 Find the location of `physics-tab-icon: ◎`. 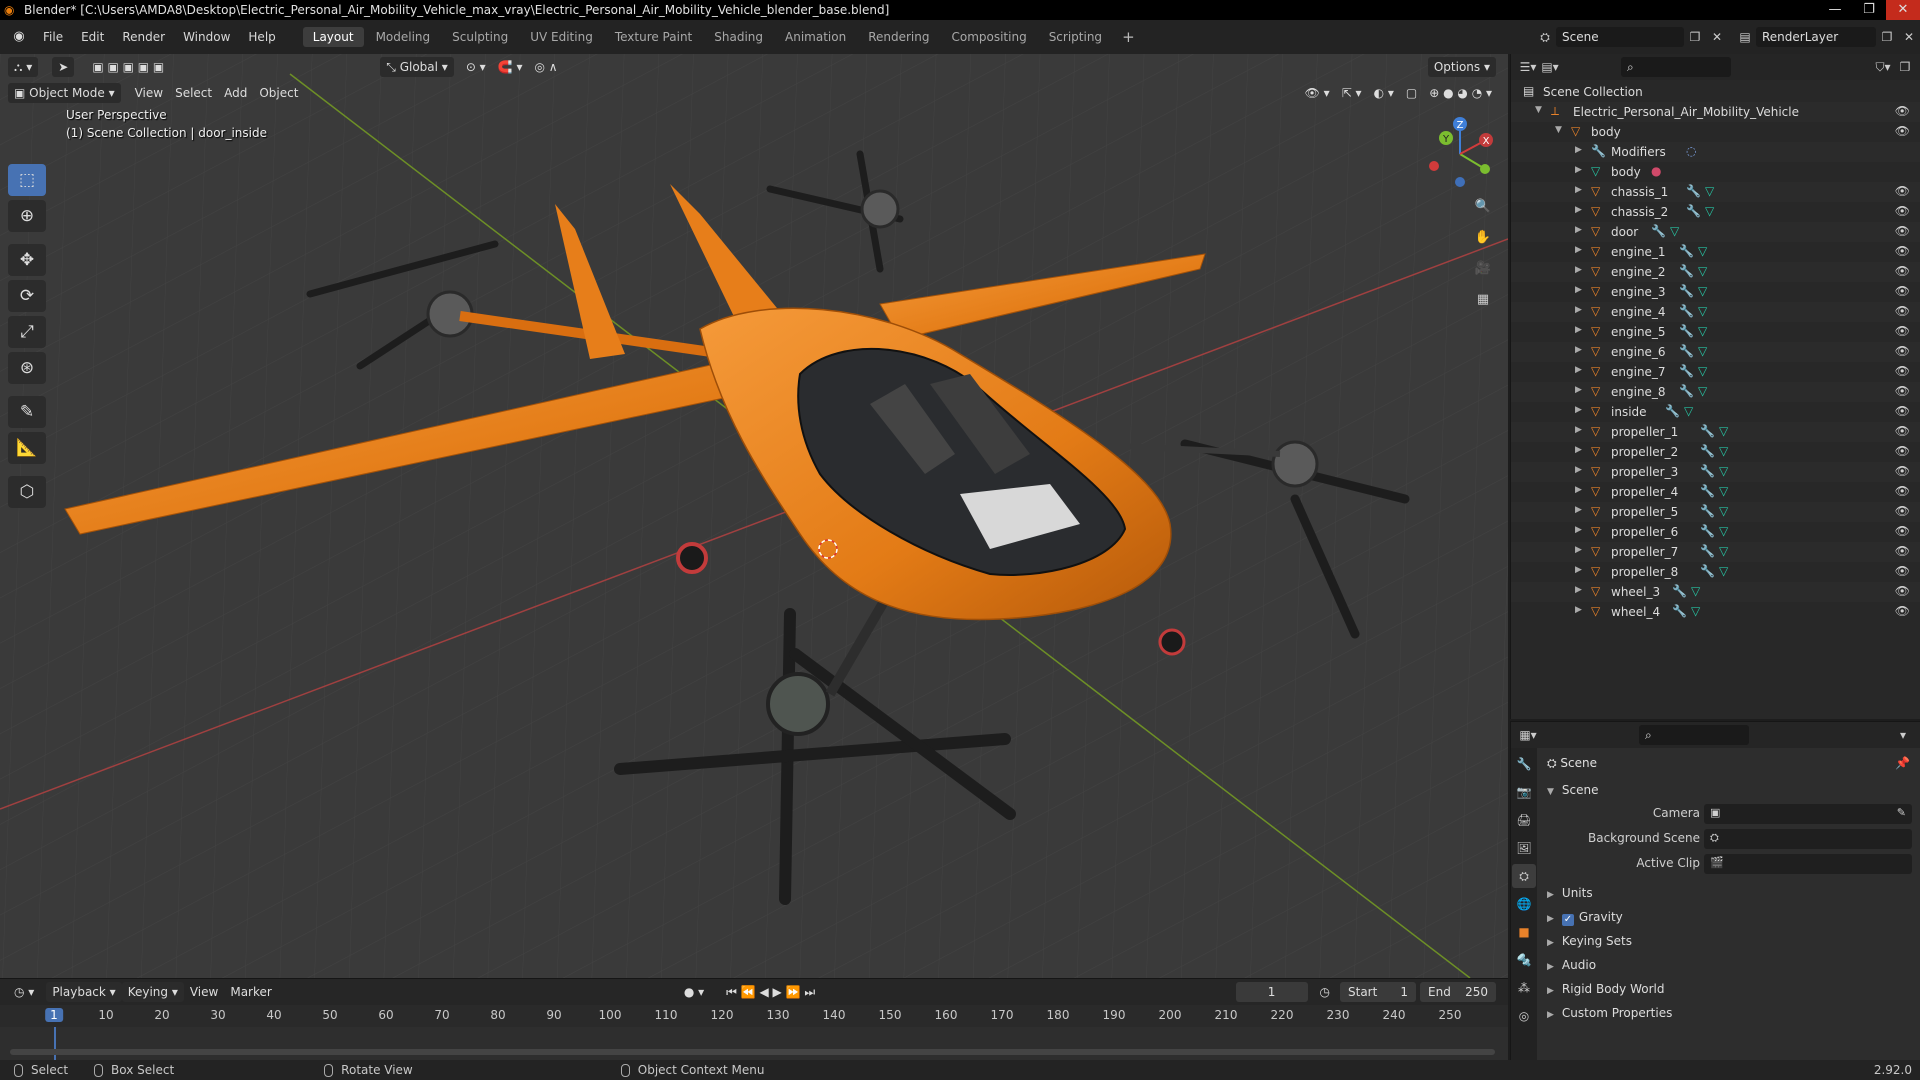

physics-tab-icon: ◎ is located at coordinates (1524, 1016).